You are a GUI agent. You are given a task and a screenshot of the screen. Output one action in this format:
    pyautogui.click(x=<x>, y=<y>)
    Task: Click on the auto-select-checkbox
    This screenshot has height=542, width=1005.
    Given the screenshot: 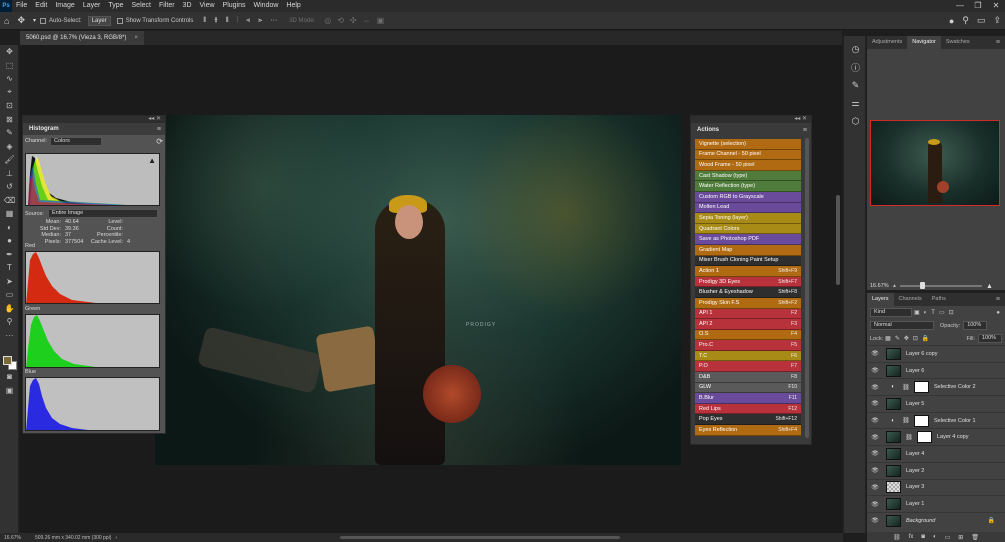 What is the action you would take?
    pyautogui.click(x=43, y=20)
    